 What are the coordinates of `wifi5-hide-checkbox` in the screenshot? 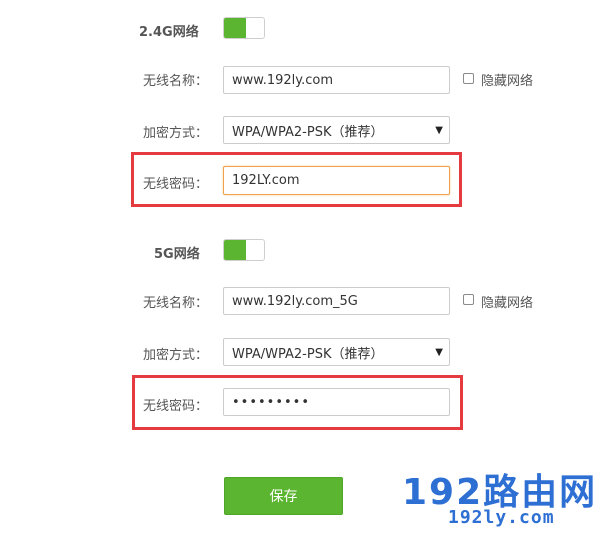 It's located at (468, 299).